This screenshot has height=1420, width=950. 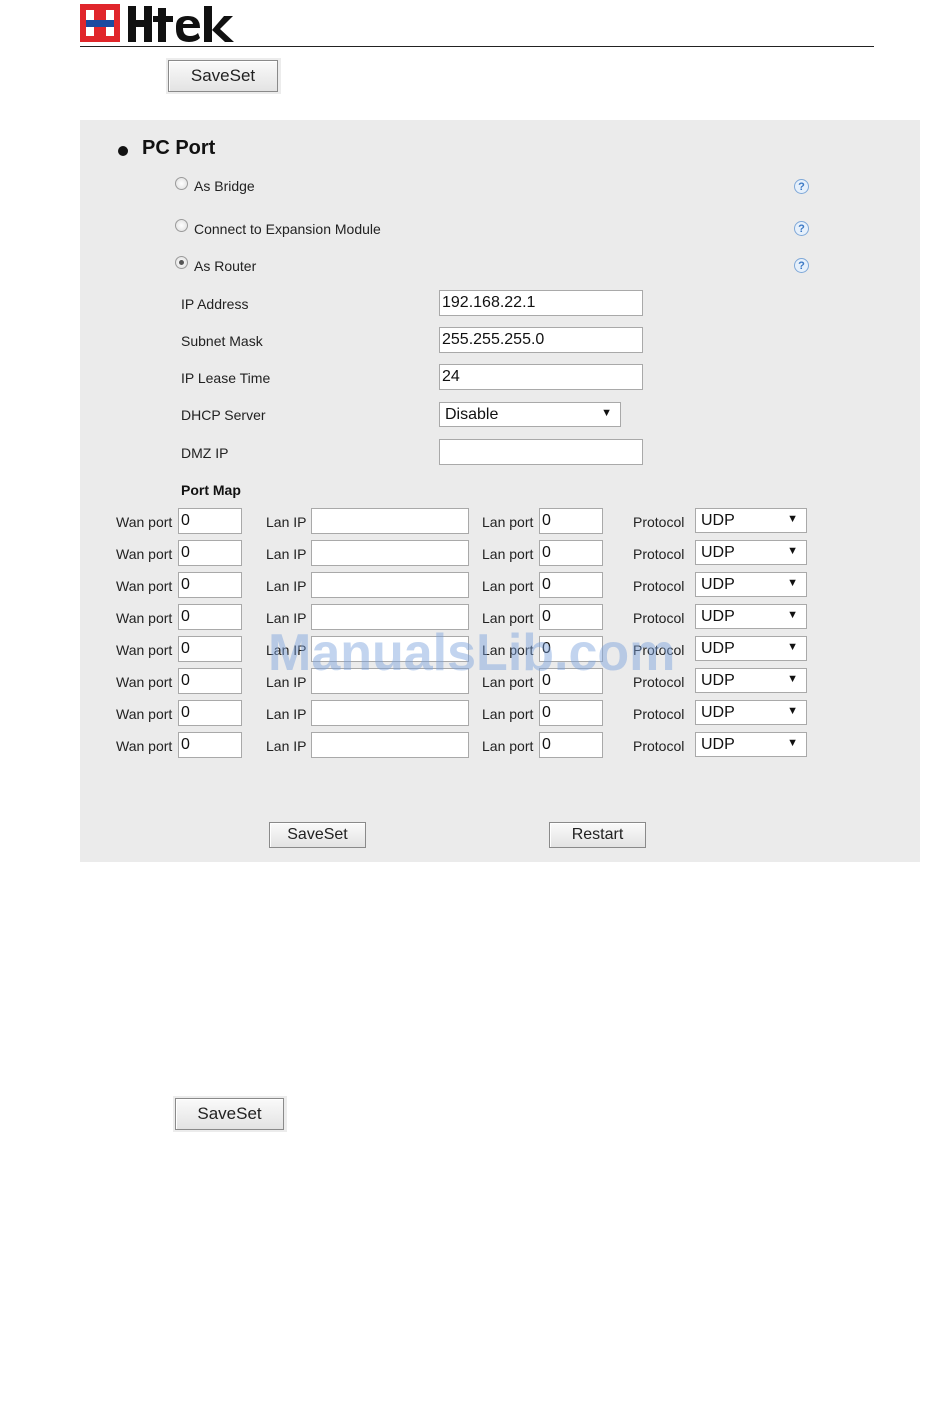 I want to click on top-saveset-button: SaveSet, so click(x=223, y=76).